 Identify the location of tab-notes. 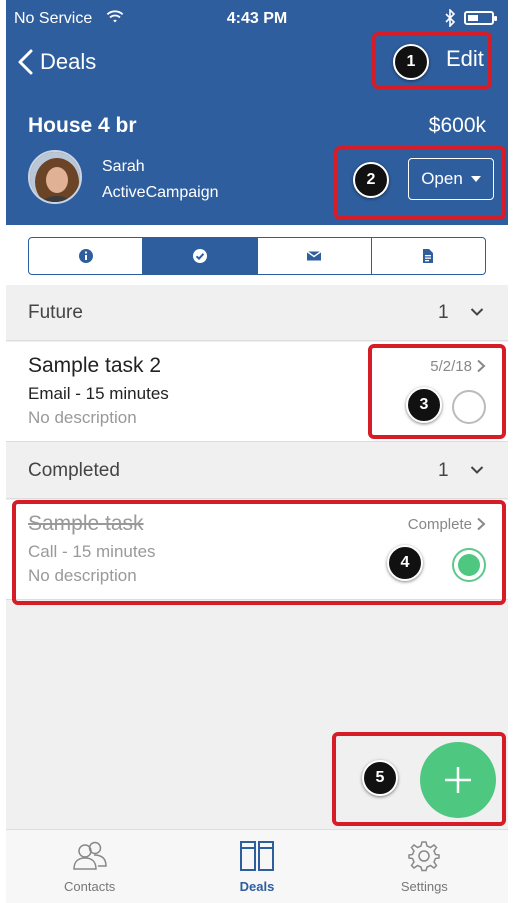
(428, 256).